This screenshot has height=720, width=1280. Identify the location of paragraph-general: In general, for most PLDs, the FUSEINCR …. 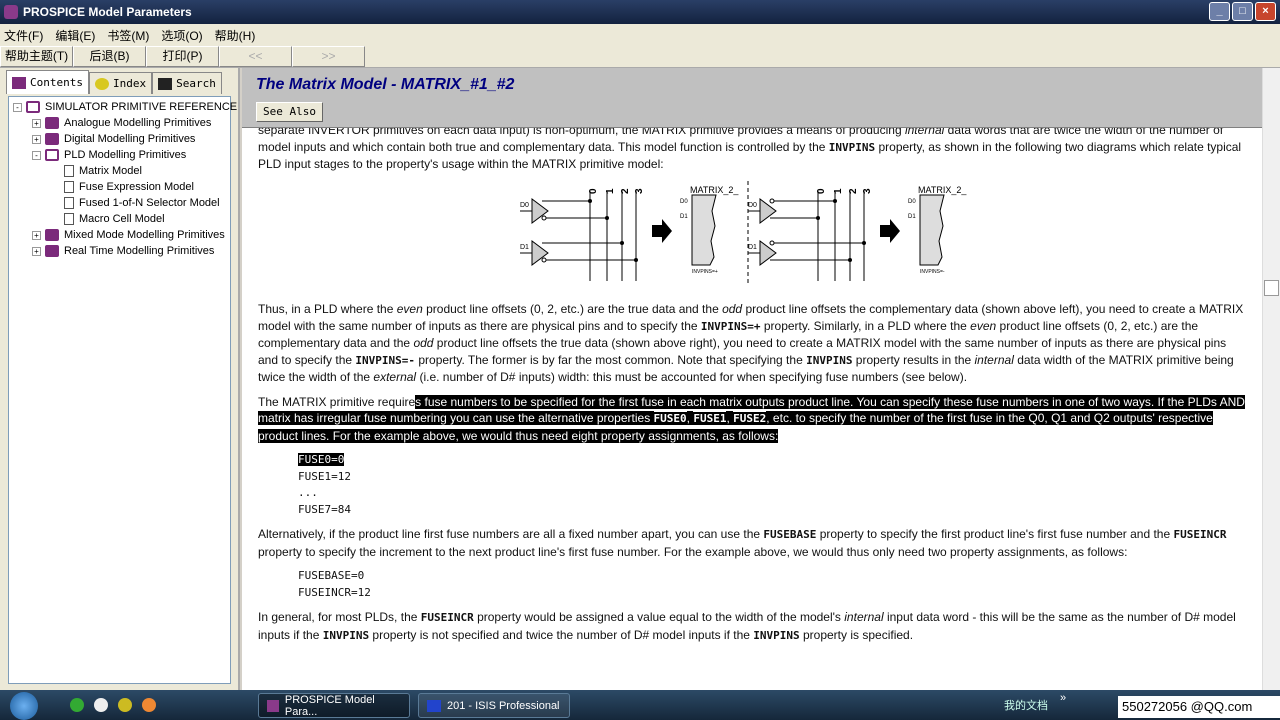
(747, 626).